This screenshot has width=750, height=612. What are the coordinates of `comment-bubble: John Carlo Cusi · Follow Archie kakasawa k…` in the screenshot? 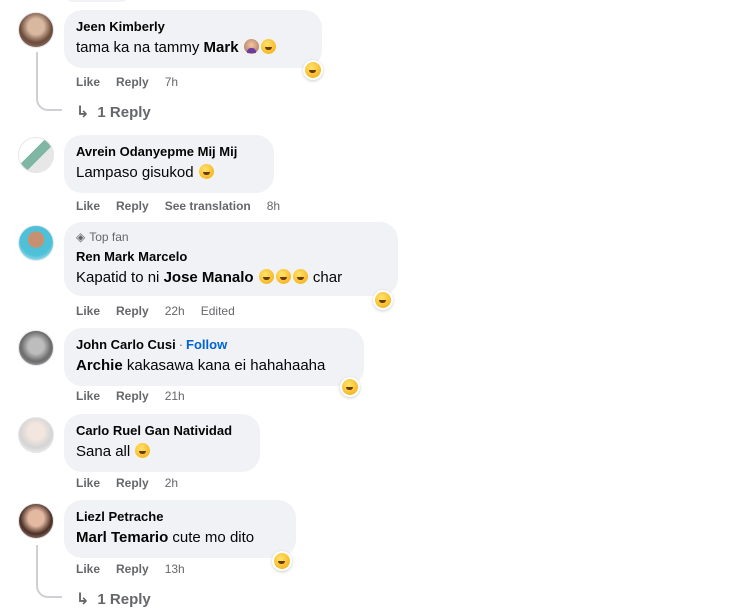 It's located at (214, 357).